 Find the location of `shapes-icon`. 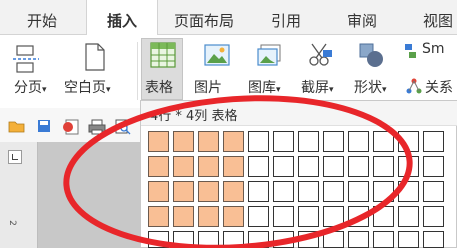

shapes-icon is located at coordinates (371, 55).